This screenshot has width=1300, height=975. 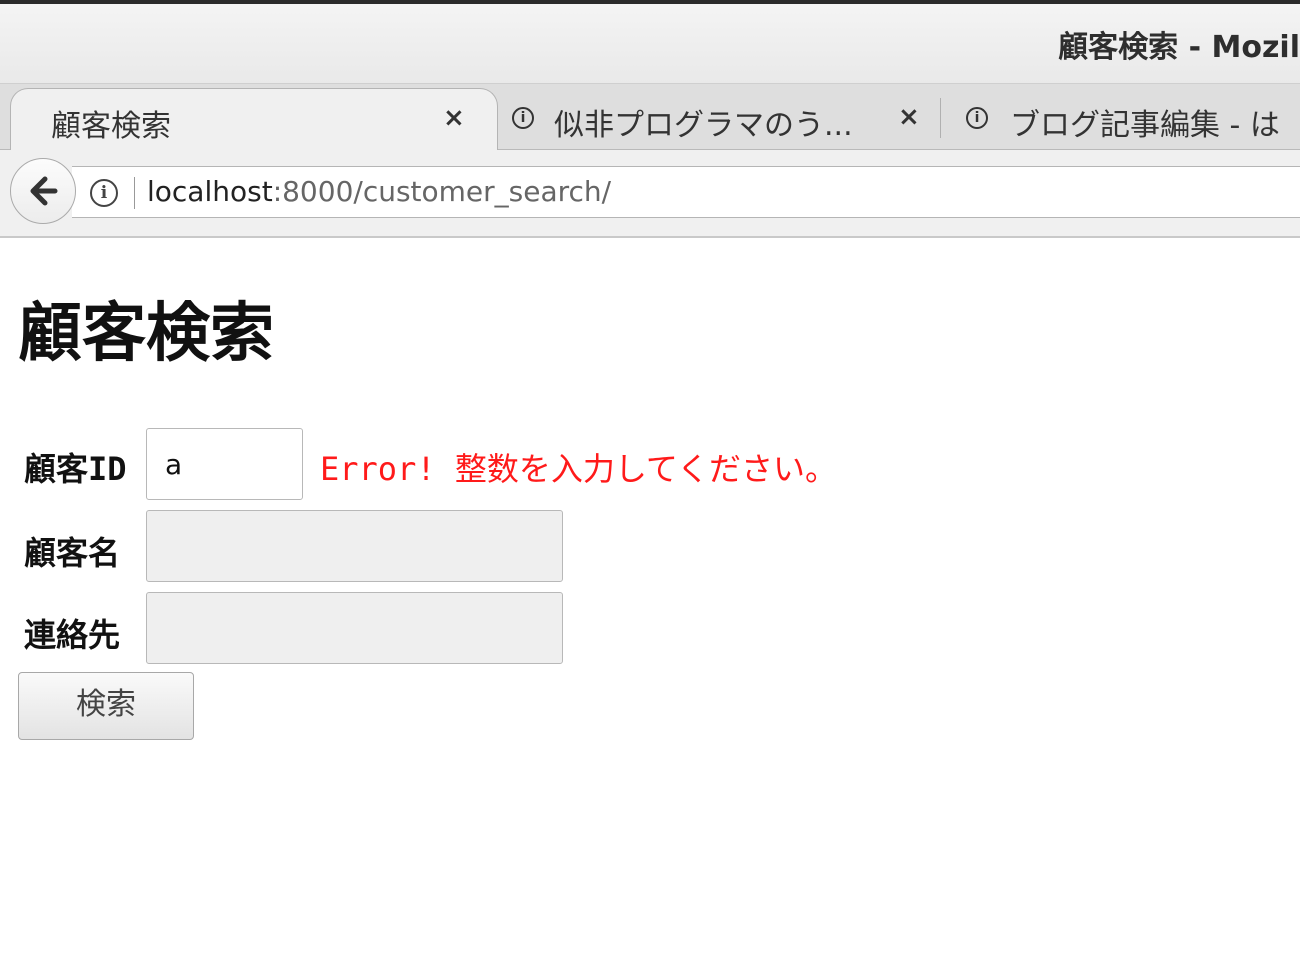 I want to click on back-arrow-icon, so click(x=44, y=191).